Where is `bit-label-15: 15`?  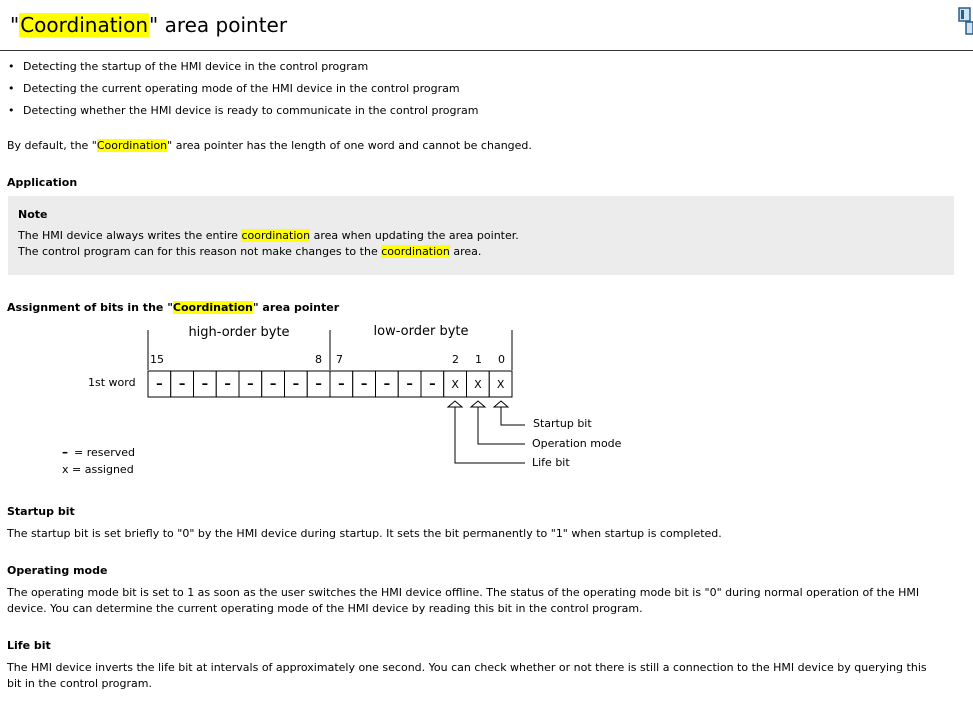
bit-label-15: 15 is located at coordinates (157, 359).